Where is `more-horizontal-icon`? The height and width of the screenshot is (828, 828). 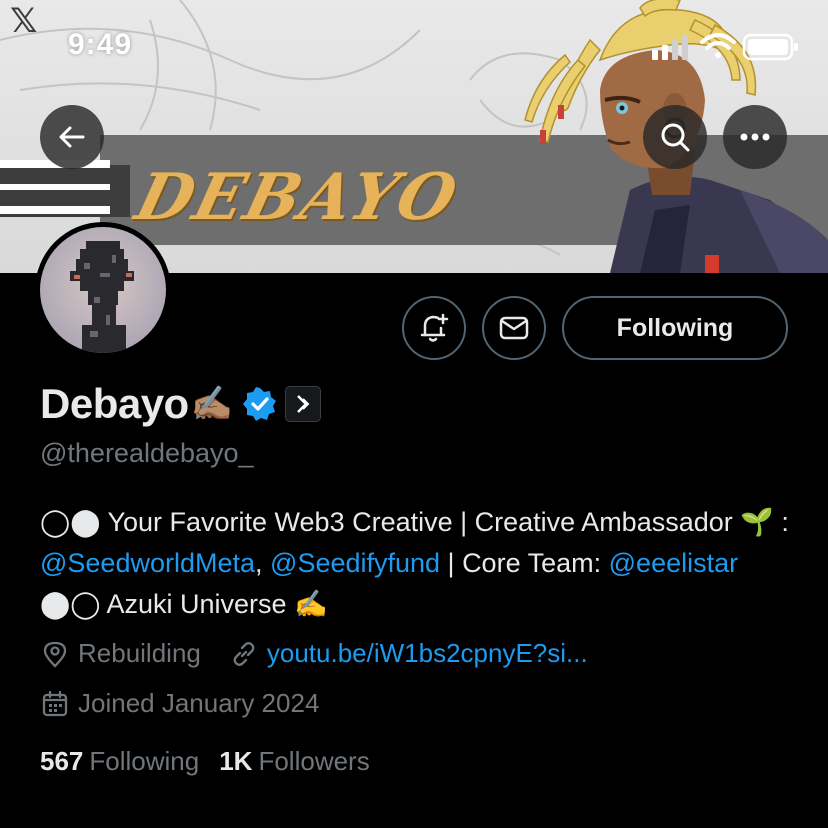
more-horizontal-icon is located at coordinates (755, 137).